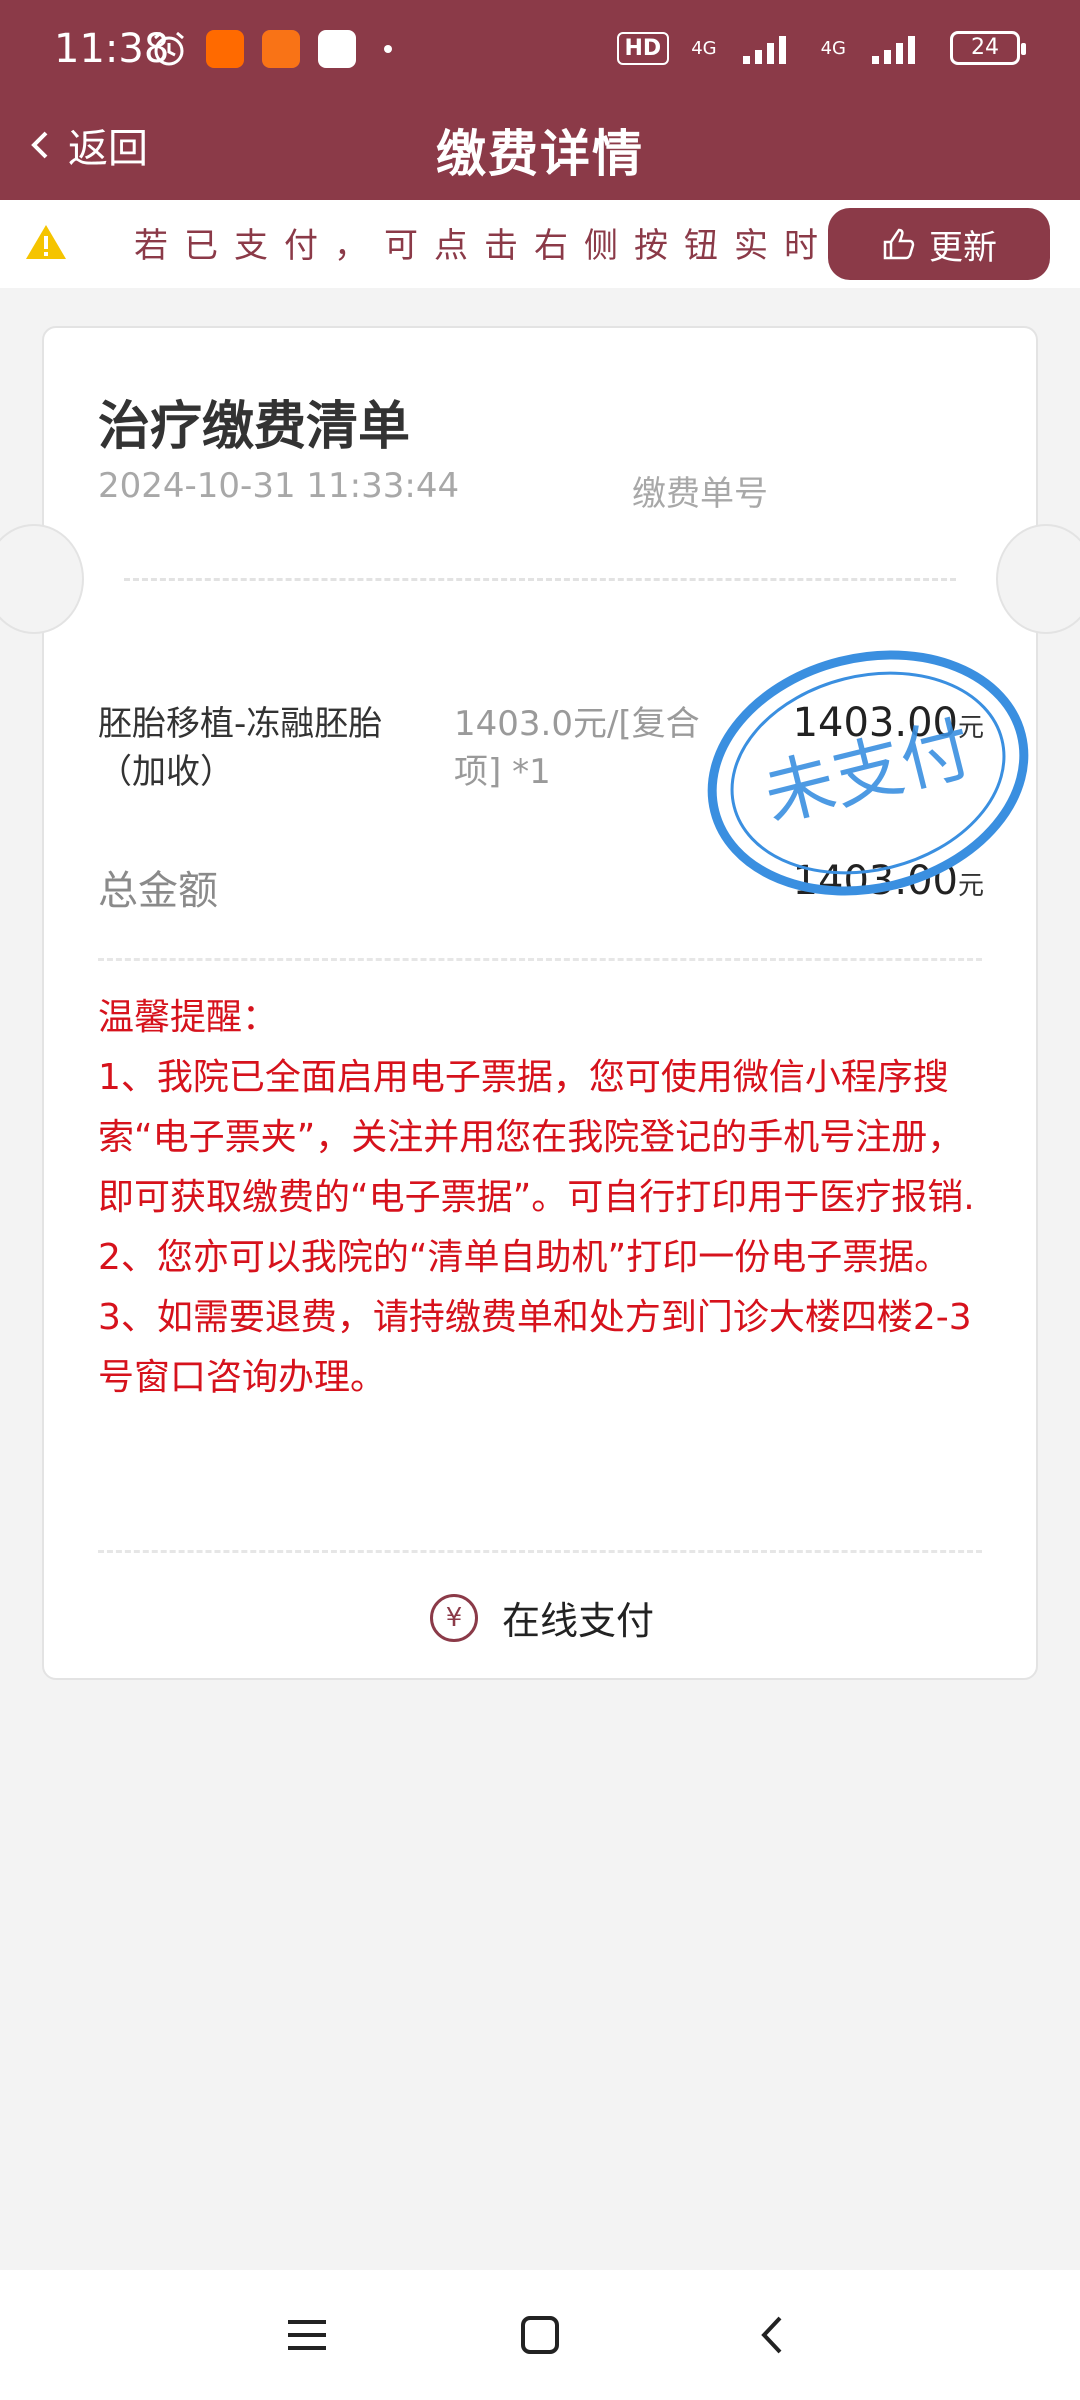 This screenshot has width=1080, height=2400. Describe the element at coordinates (494, 246) in the screenshot. I see `notice-text: 若已支付，可点击右侧按钮实时更新` at that location.